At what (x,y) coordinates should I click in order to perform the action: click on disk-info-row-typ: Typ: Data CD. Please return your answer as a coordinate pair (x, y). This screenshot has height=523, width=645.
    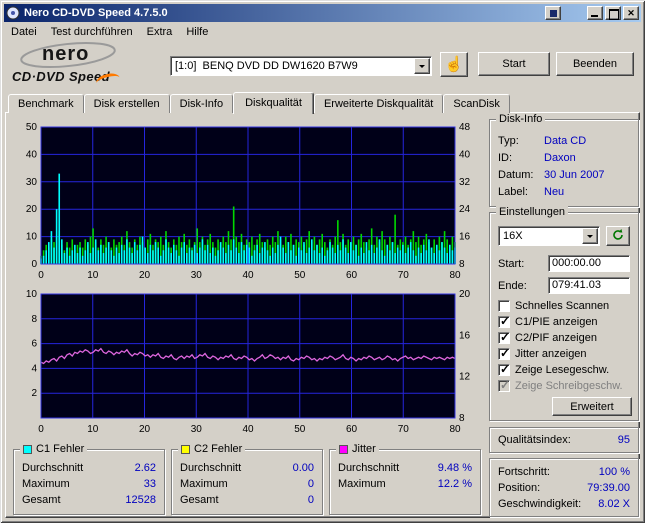
    Looking at the image, I should click on (542, 141).